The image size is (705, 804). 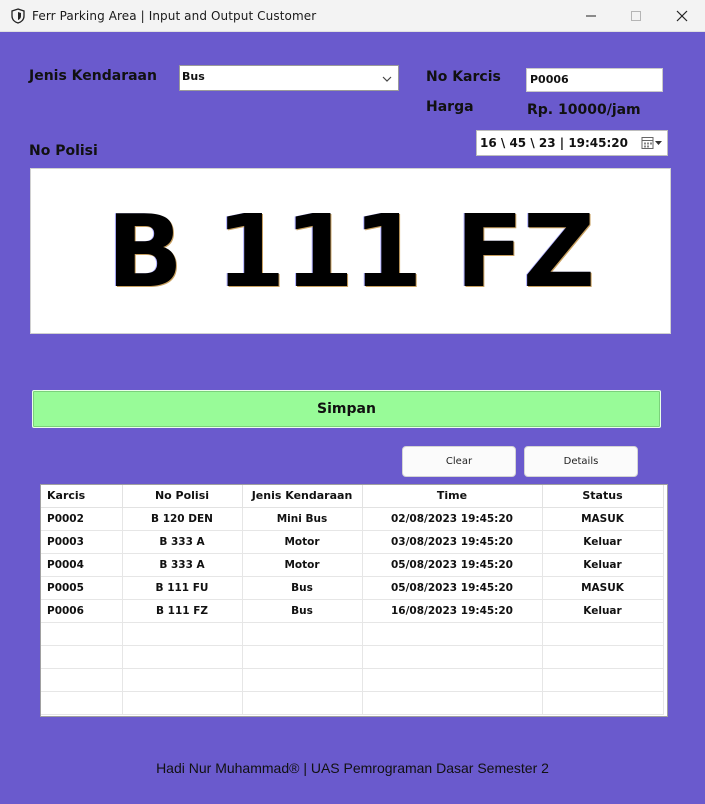 What do you see at coordinates (82, 542) in the screenshot?
I see `table-cell: P0003` at bounding box center [82, 542].